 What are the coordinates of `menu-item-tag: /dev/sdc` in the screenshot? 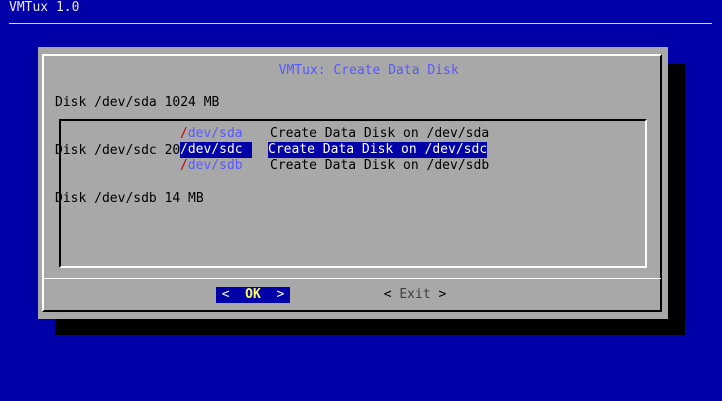 It's located at (216, 150).